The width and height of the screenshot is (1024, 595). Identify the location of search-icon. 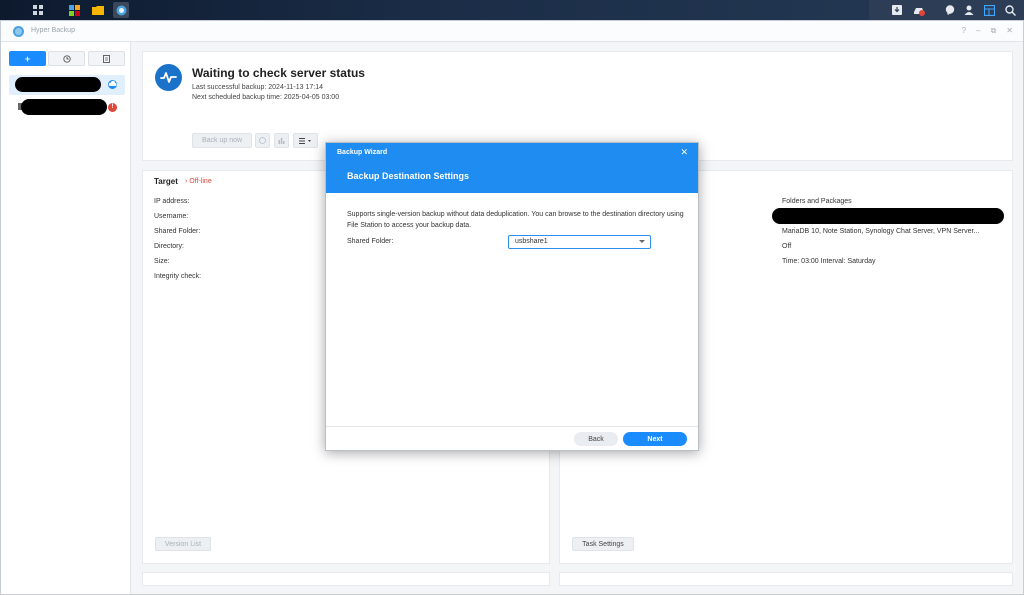
(1010, 10).